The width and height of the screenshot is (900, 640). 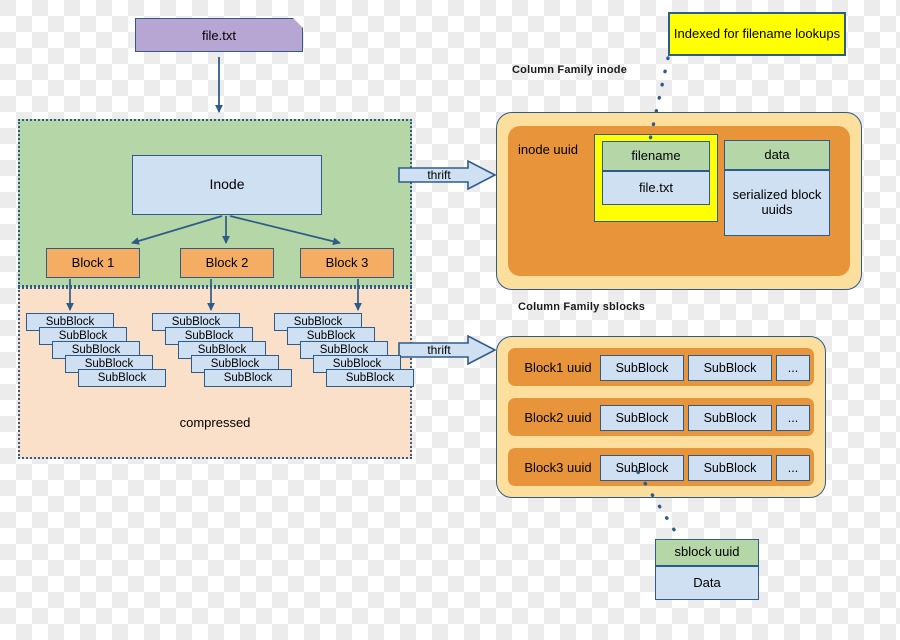 I want to click on inode-row-key: inode uuid, so click(x=548, y=149).